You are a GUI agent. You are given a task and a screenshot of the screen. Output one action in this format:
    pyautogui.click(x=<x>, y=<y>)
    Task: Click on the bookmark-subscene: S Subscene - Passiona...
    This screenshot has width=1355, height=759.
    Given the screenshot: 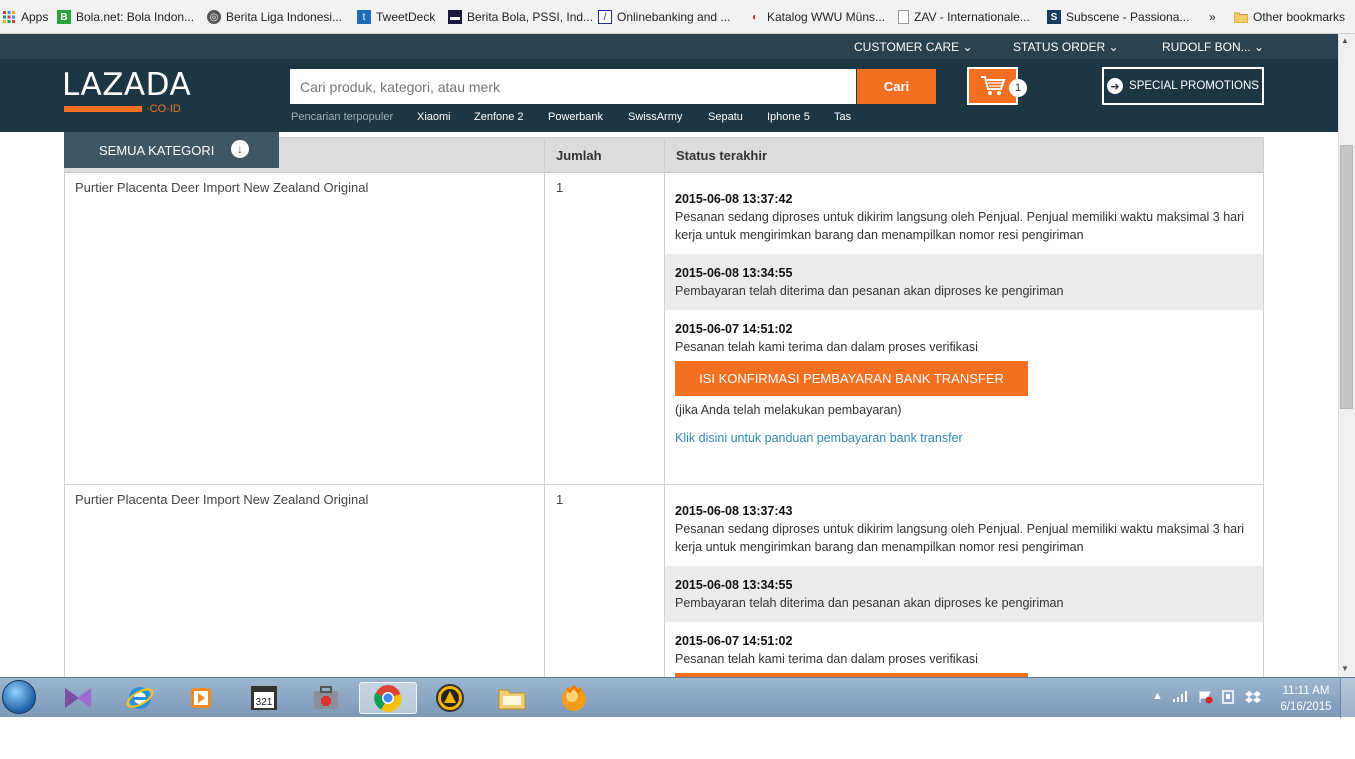 What is the action you would take?
    pyautogui.click(x=1118, y=17)
    